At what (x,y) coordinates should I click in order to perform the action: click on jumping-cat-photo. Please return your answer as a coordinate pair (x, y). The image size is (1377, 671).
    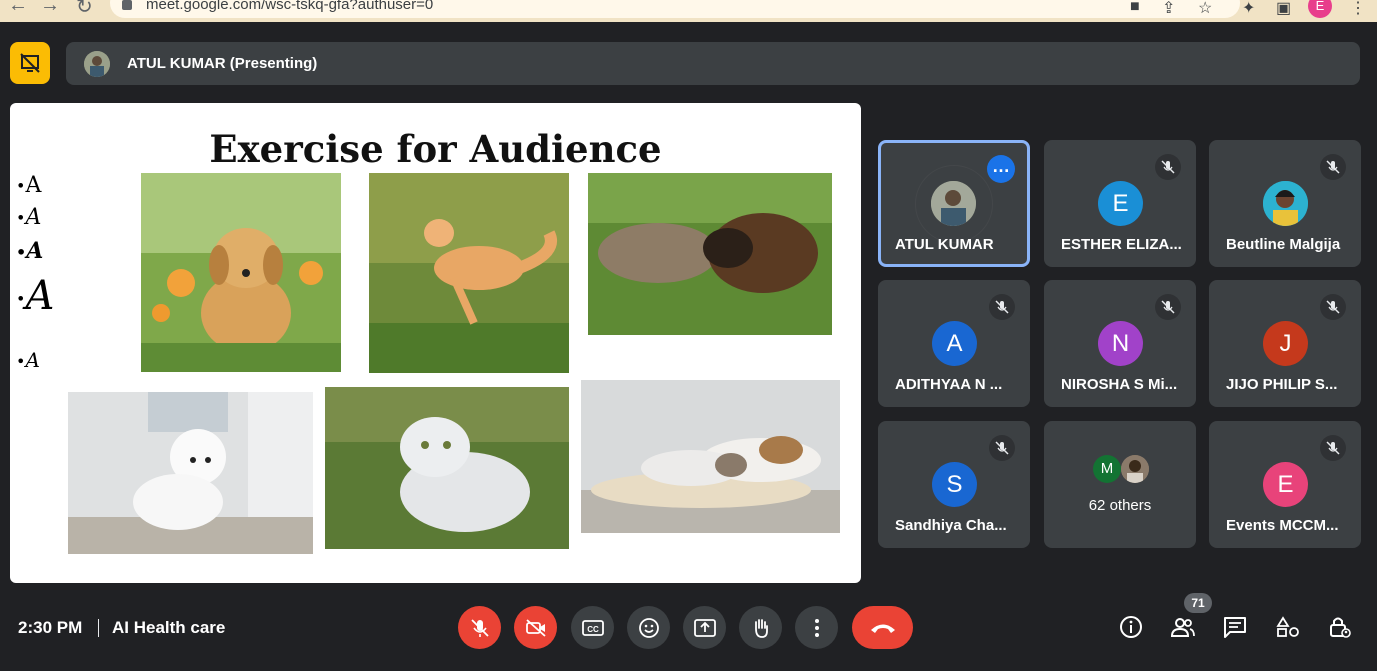
    Looking at the image, I should click on (469, 273).